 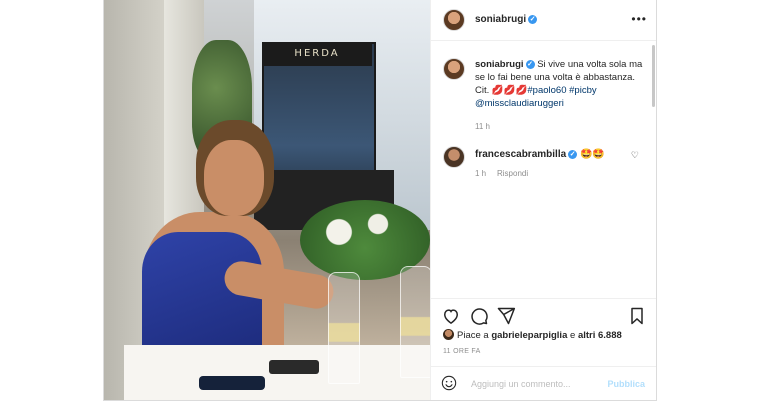 What do you see at coordinates (462, 351) in the screenshot?
I see `post-timestamp: 11 ORE FA` at bounding box center [462, 351].